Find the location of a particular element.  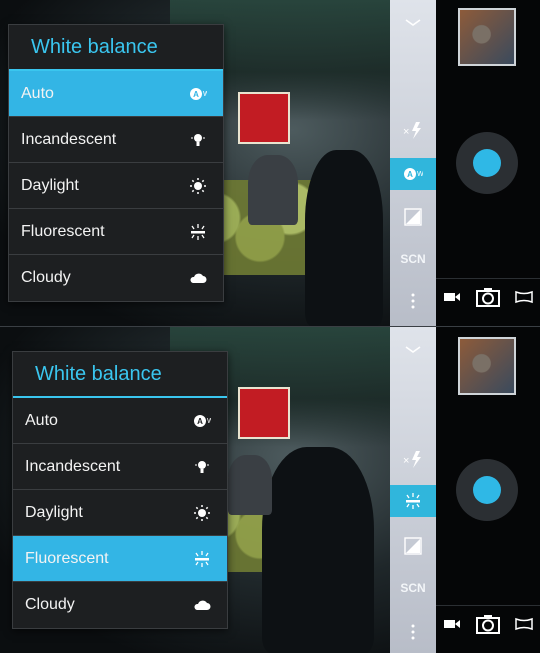

white-balance-button: AW is located at coordinates (413, 174).